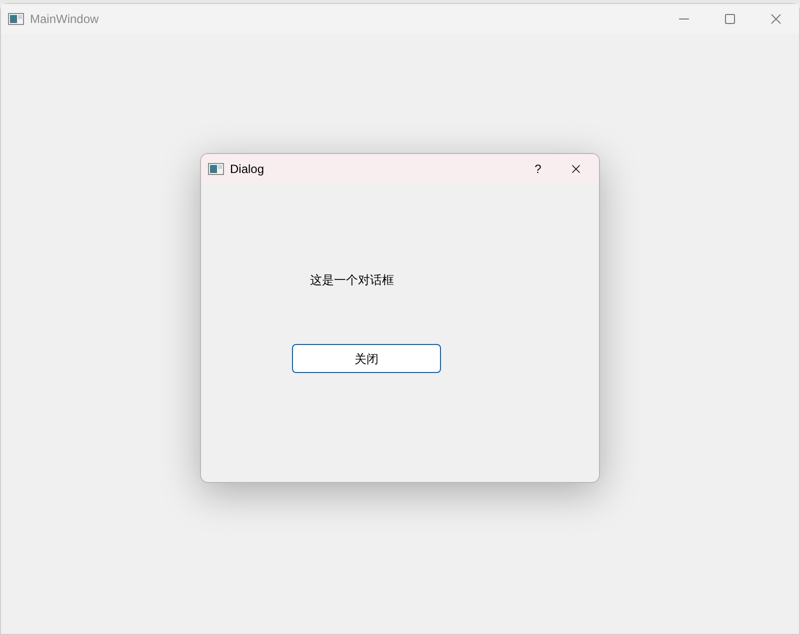 The image size is (800, 635). What do you see at coordinates (352, 280) in the screenshot?
I see `dialog-message: 这是一个对话框` at bounding box center [352, 280].